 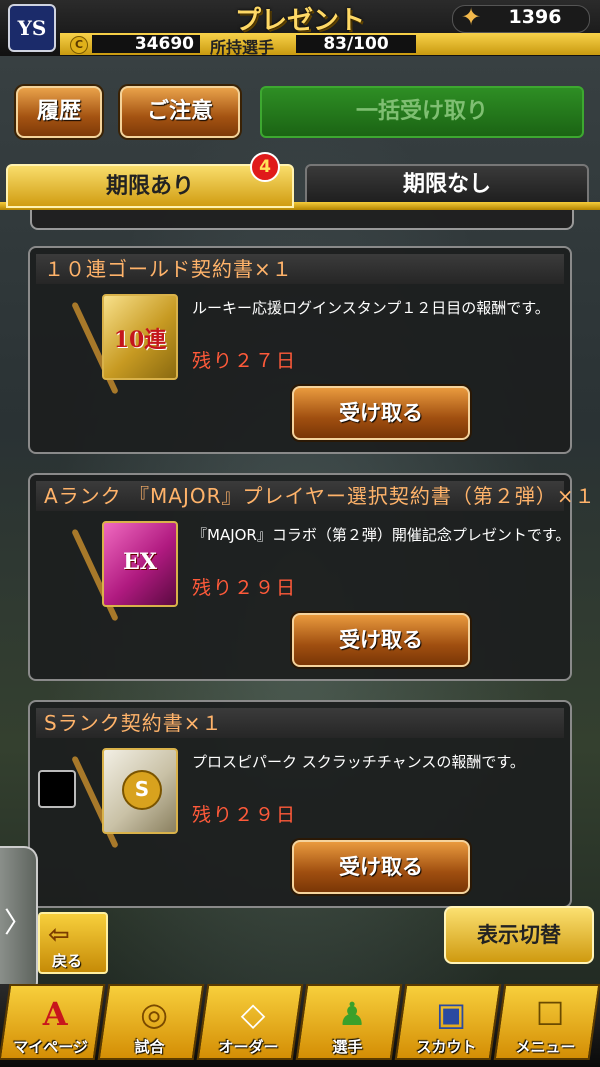 I want to click on nav-menu: ☐ メニュー, so click(x=546, y=1022).